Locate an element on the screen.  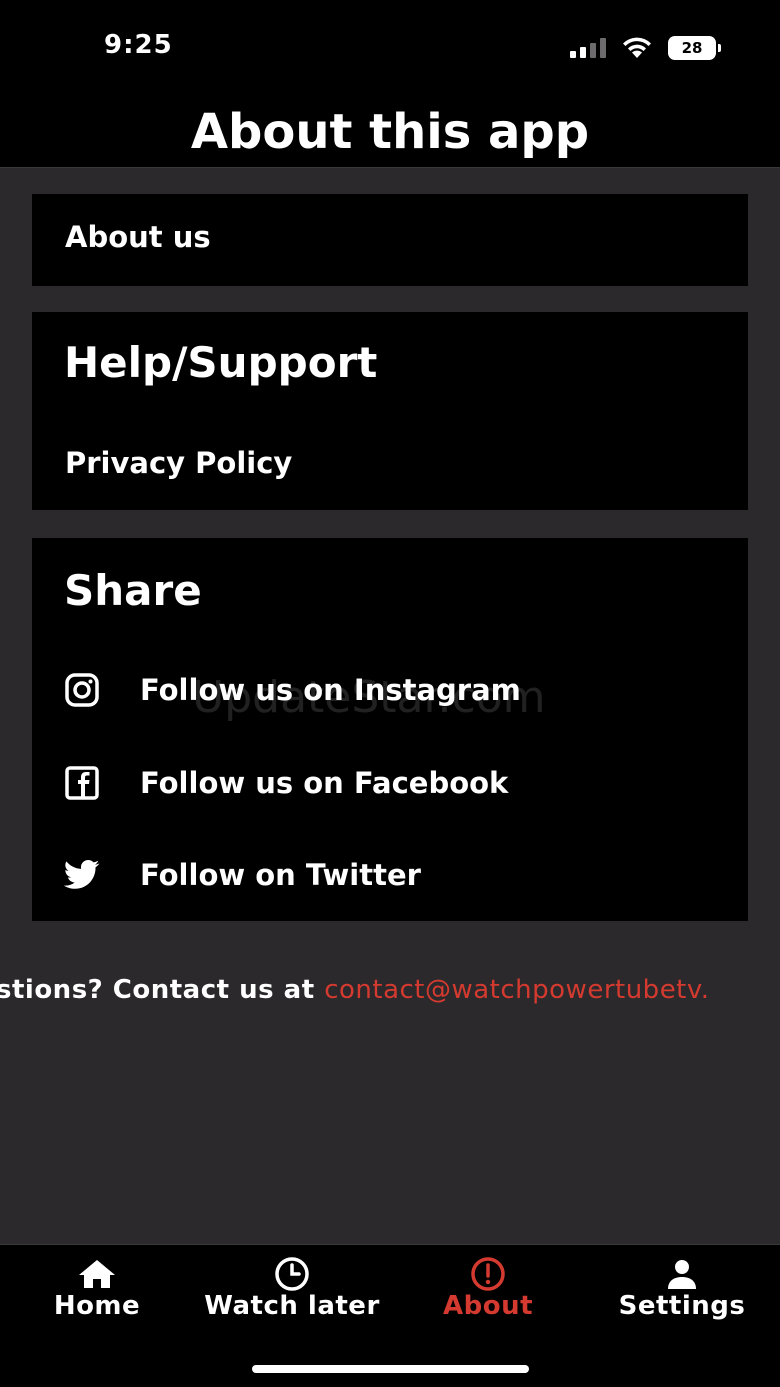
about-us-item: About us is located at coordinates (138, 237).